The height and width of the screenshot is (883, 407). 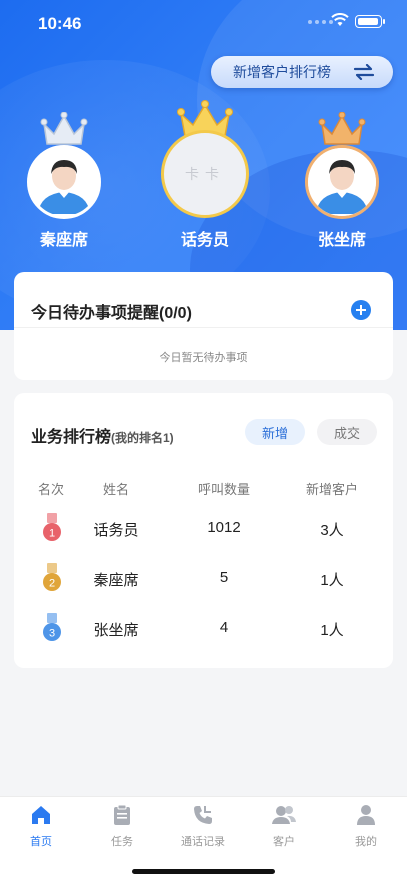 I want to click on tab-tasks: 任务, so click(x=122, y=825).